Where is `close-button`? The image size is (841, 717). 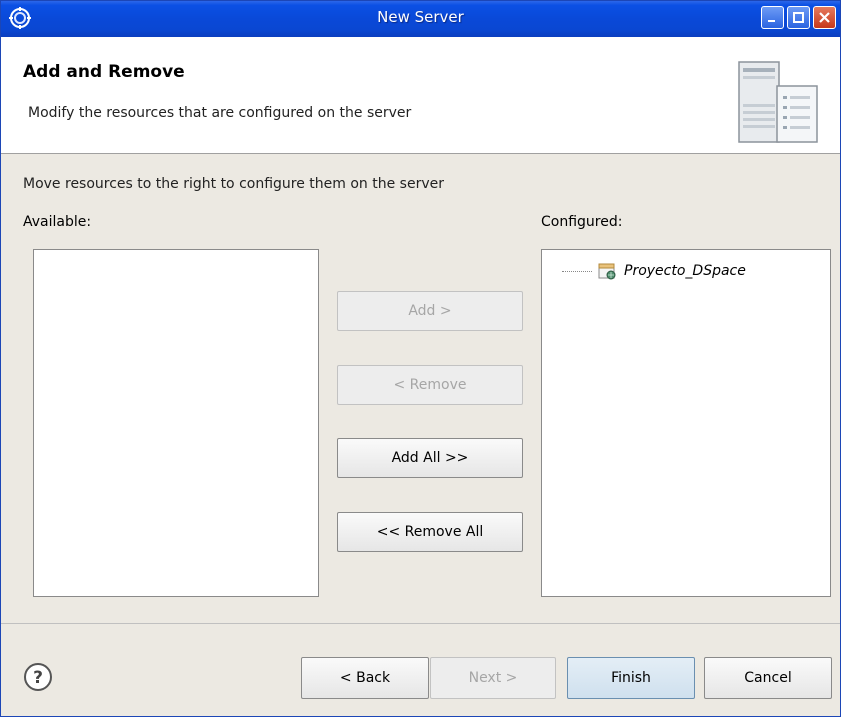
close-button is located at coordinates (824, 17).